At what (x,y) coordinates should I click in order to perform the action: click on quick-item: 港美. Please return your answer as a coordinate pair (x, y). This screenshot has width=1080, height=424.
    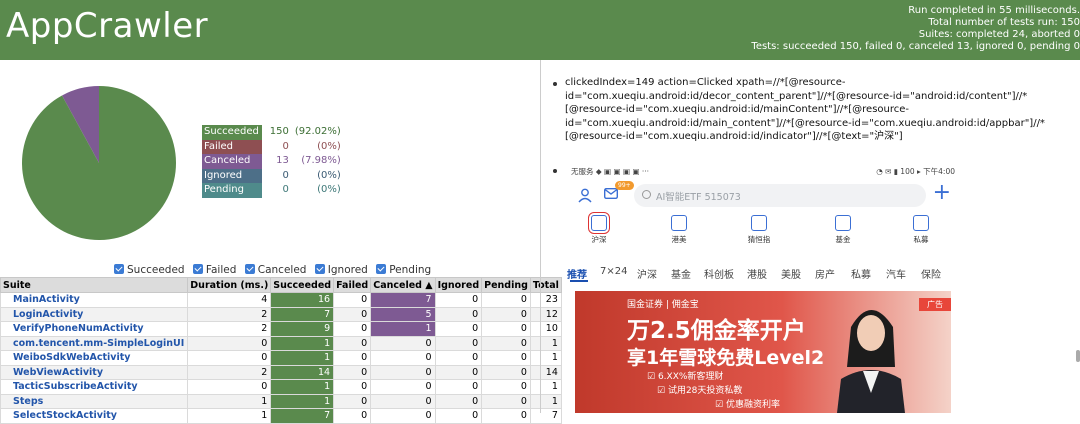
    Looking at the image, I should click on (679, 230).